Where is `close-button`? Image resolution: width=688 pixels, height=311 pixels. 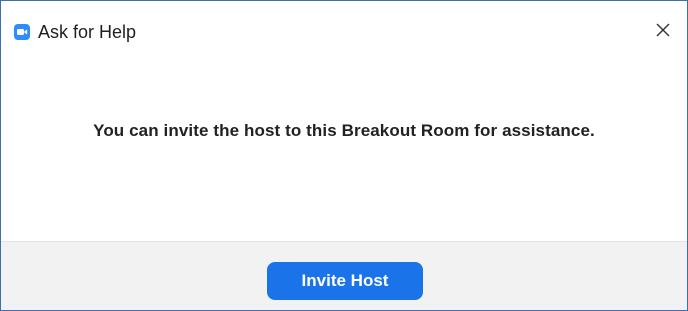
close-button is located at coordinates (663, 32).